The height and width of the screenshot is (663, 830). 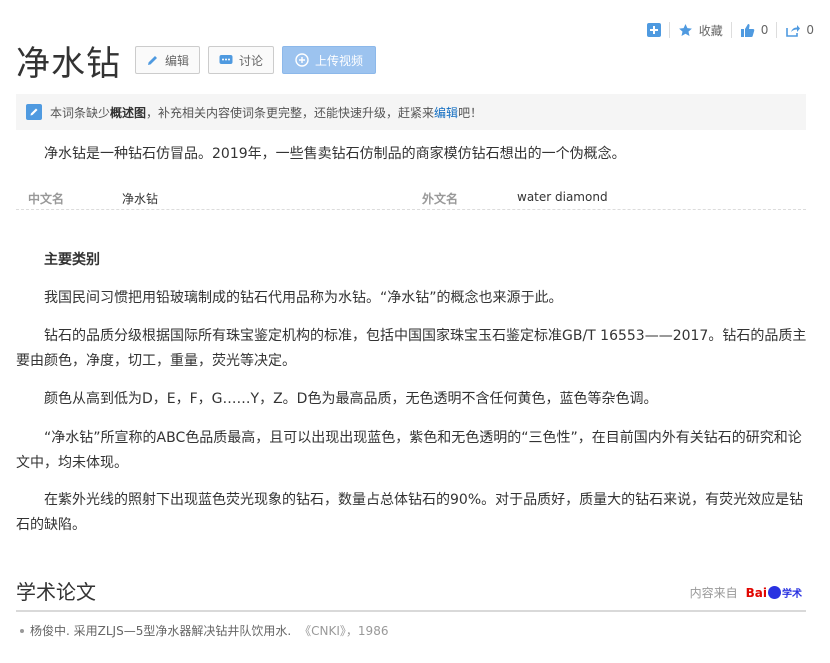 What do you see at coordinates (792, 594) in the screenshot?
I see `logo-sub: 学术` at bounding box center [792, 594].